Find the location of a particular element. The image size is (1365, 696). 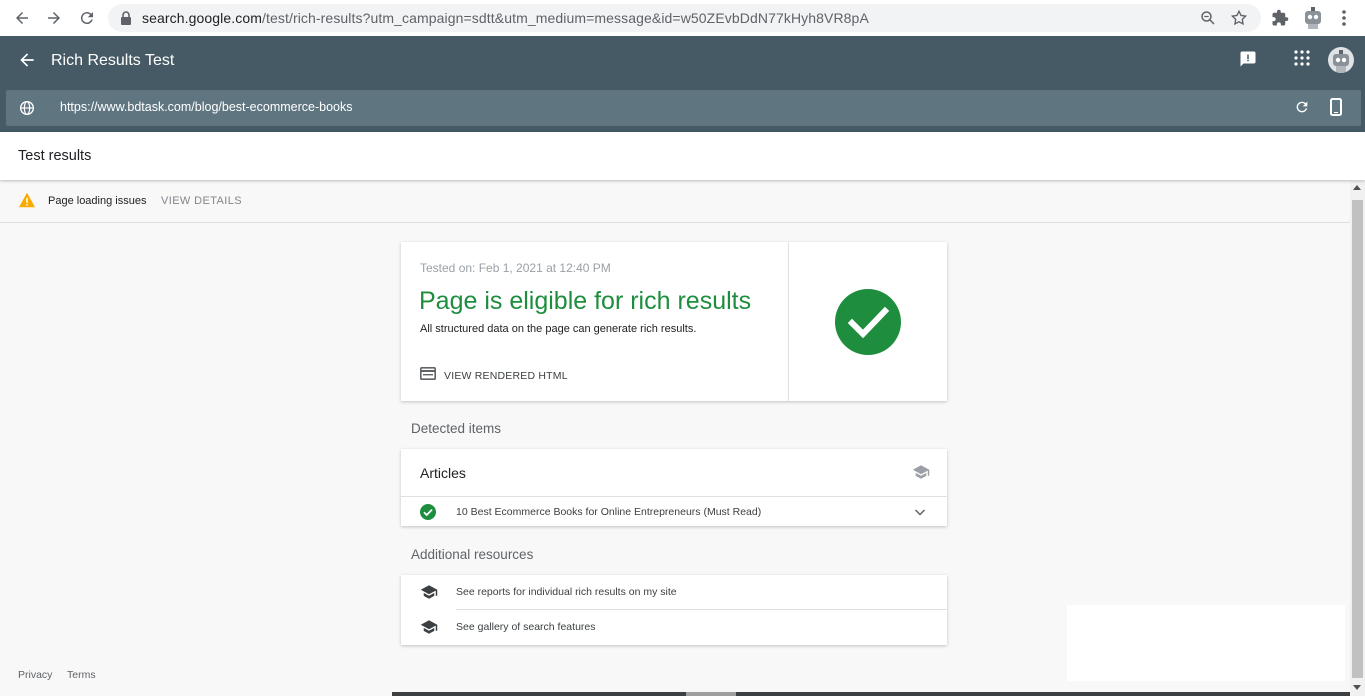

apps-grid-icon is located at coordinates (1304, 60).